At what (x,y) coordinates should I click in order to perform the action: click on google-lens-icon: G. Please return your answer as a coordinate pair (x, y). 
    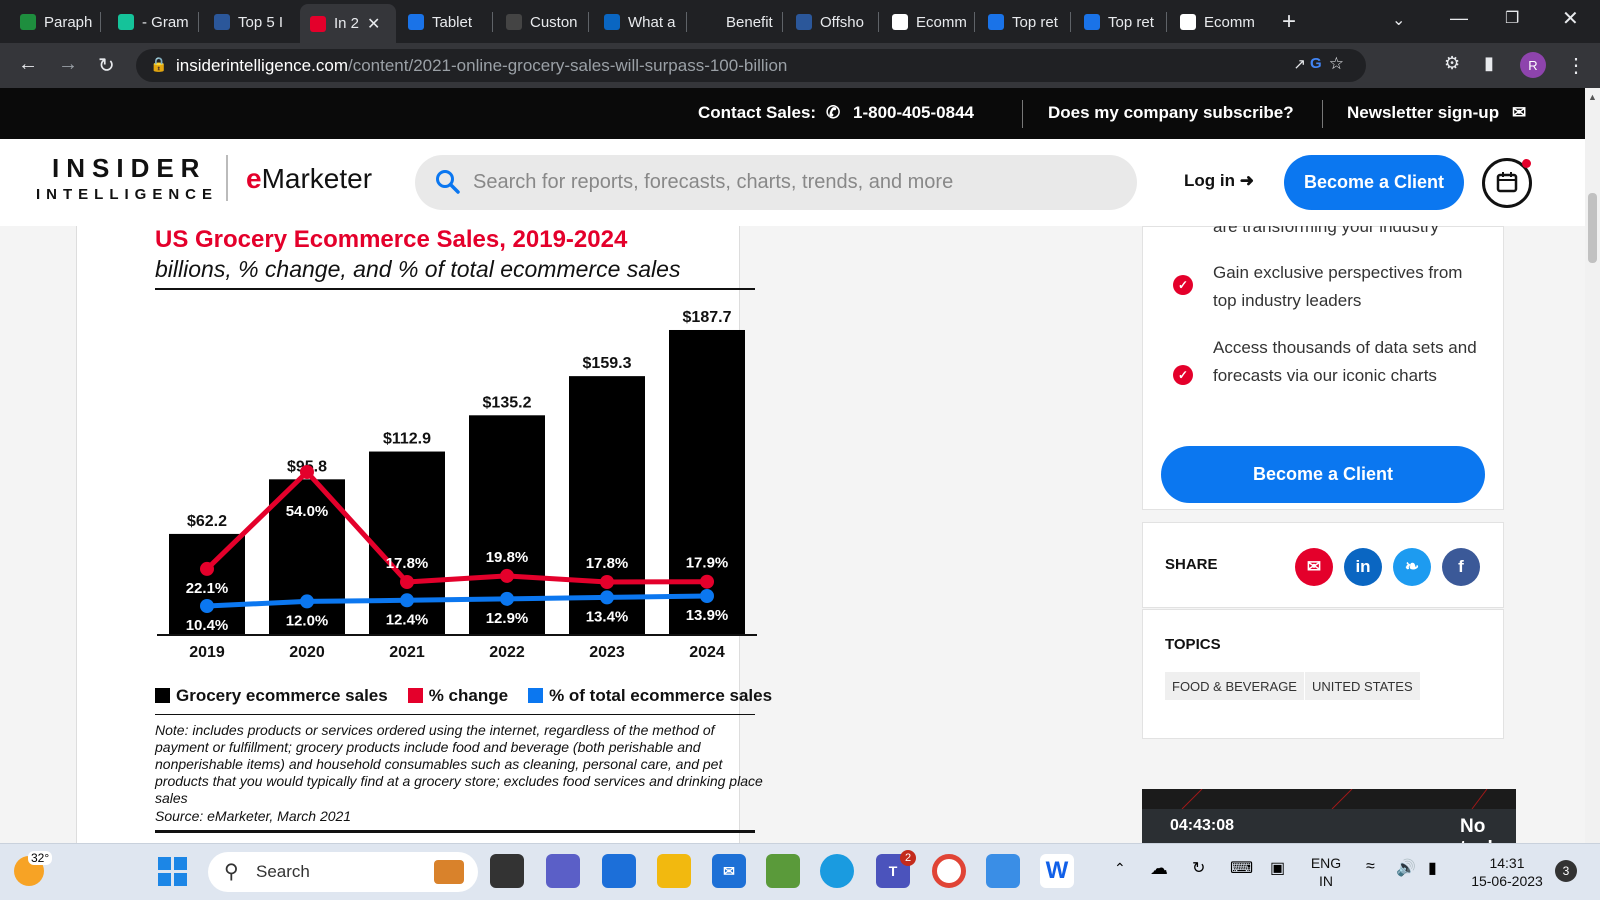
    Looking at the image, I should click on (1316, 63).